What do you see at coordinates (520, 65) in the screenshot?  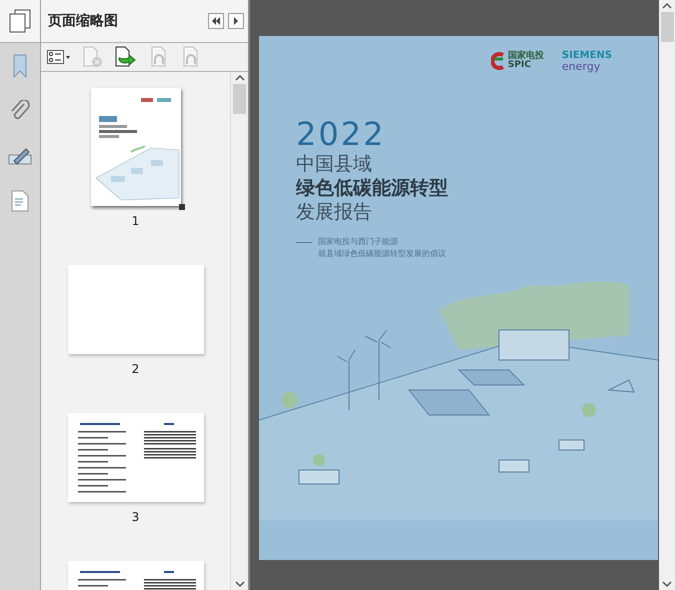 I see `logo-text: SPIC` at bounding box center [520, 65].